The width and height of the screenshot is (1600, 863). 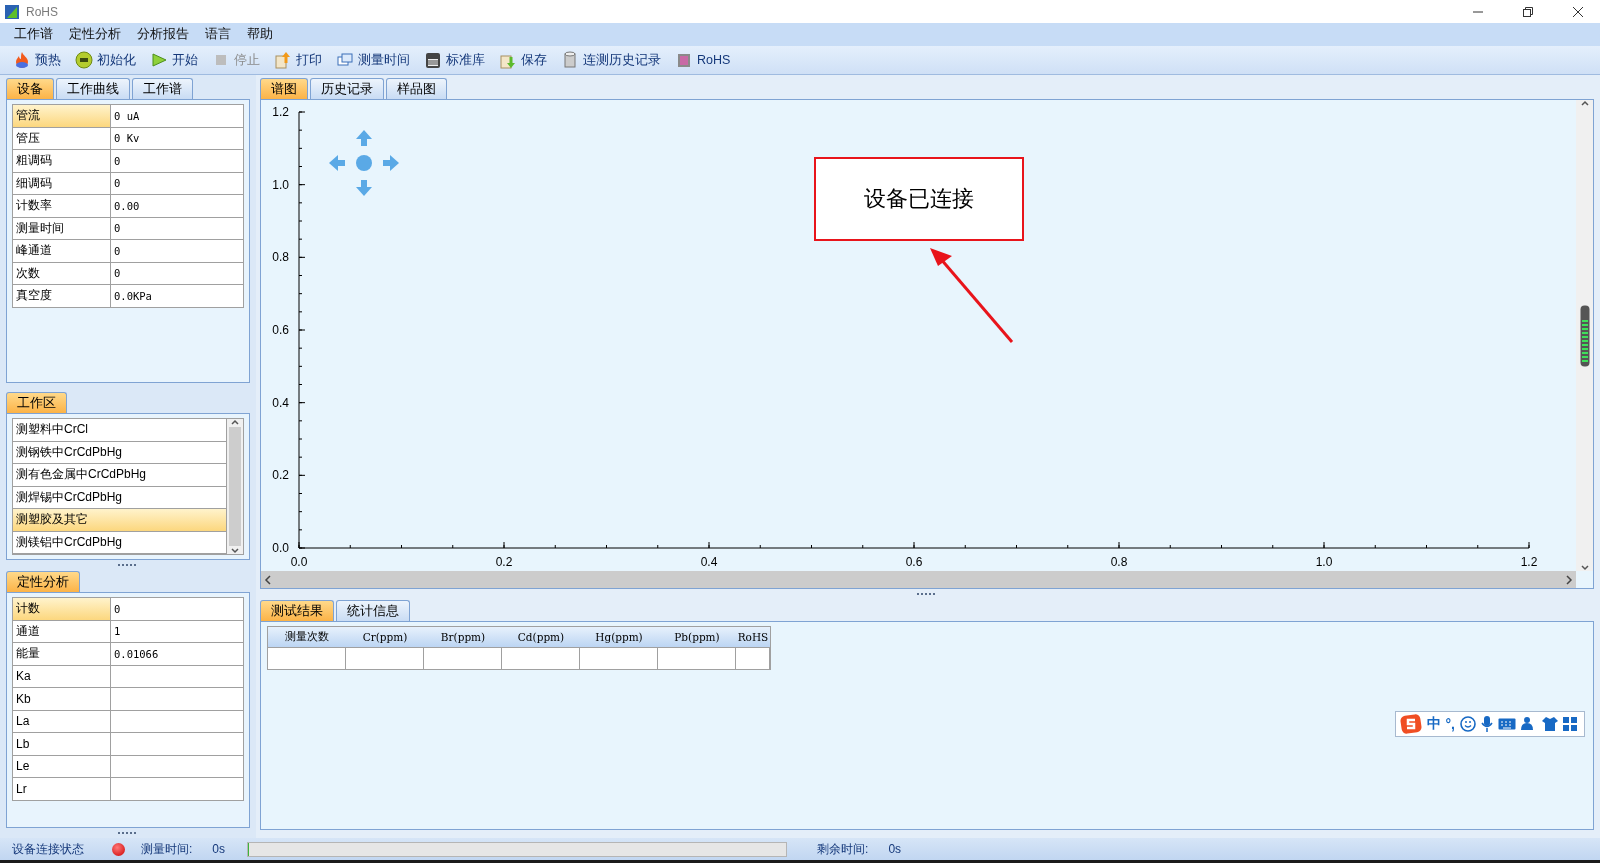 I want to click on tab: 工作曲线, so click(x=93, y=88).